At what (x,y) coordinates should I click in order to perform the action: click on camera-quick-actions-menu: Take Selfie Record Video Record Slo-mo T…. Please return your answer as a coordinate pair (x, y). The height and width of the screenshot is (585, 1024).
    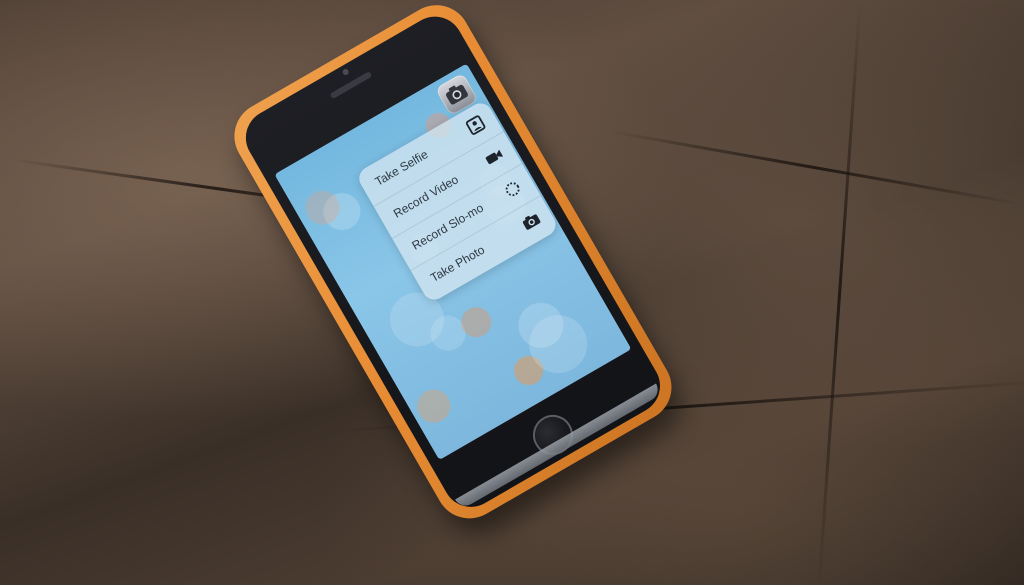
    Looking at the image, I should click on (457, 201).